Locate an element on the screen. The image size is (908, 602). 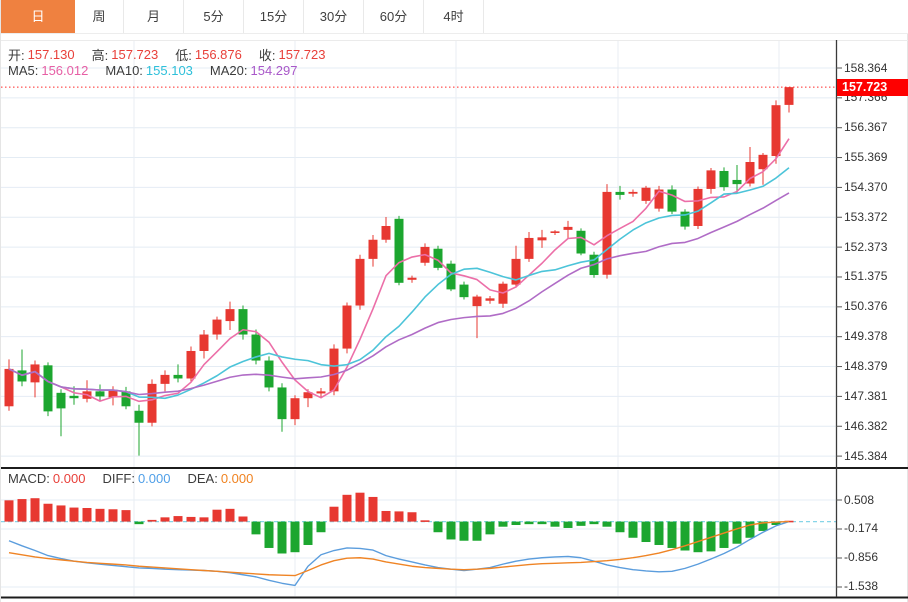
dea-label: DEA: is located at coordinates (202, 478).